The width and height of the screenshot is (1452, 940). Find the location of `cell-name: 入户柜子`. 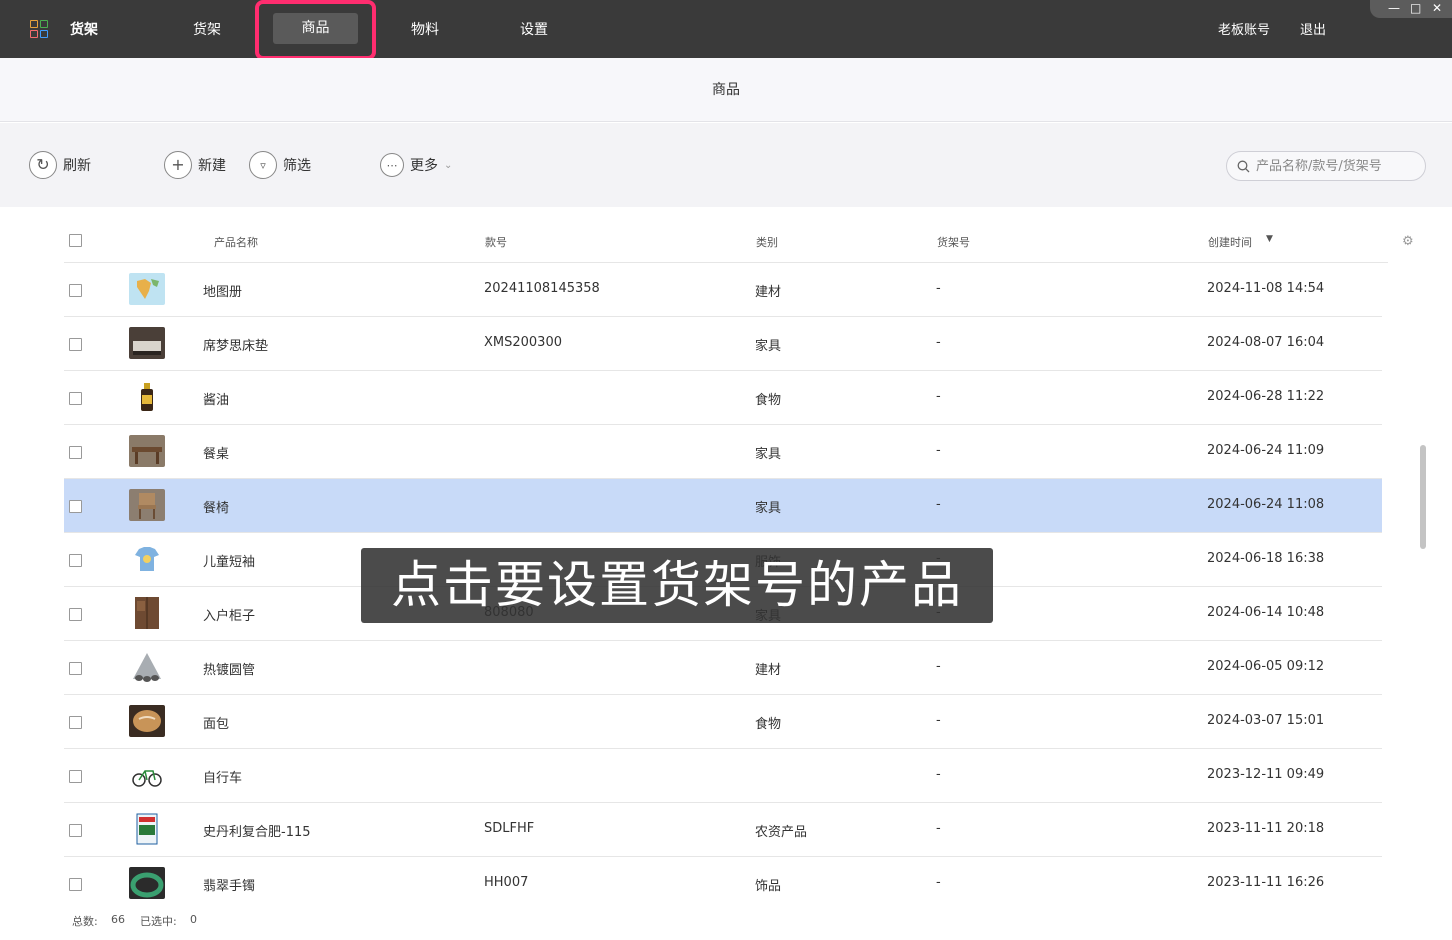

cell-name: 入户柜子 is located at coordinates (229, 616).